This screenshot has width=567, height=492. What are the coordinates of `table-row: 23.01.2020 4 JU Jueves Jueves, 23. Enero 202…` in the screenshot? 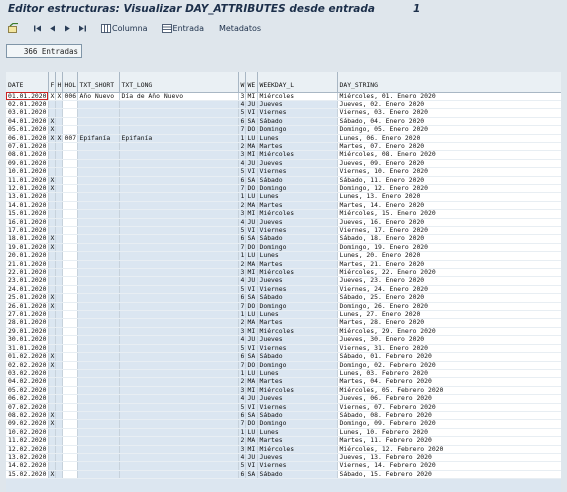 It's located at (283, 281).